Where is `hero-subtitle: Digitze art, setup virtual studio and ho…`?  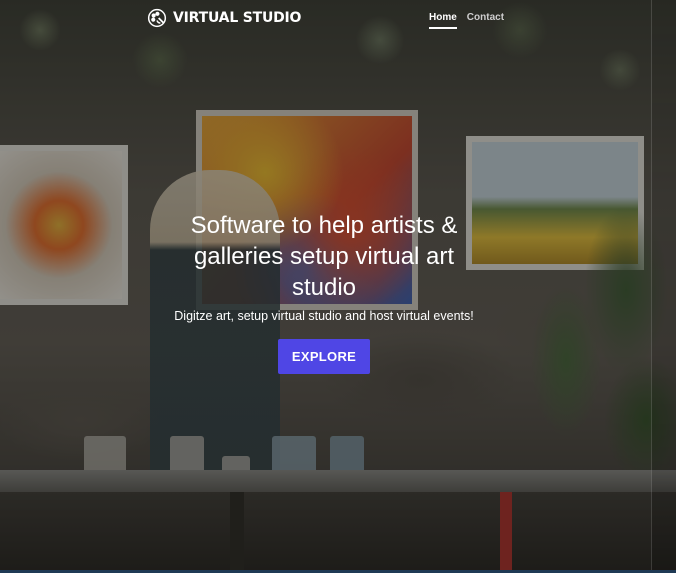 hero-subtitle: Digitze art, setup virtual studio and ho… is located at coordinates (324, 316).